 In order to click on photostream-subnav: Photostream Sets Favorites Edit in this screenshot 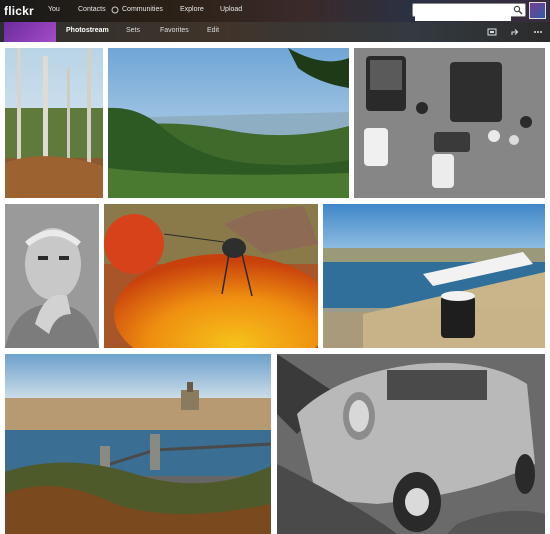, I will do `click(275, 32)`.